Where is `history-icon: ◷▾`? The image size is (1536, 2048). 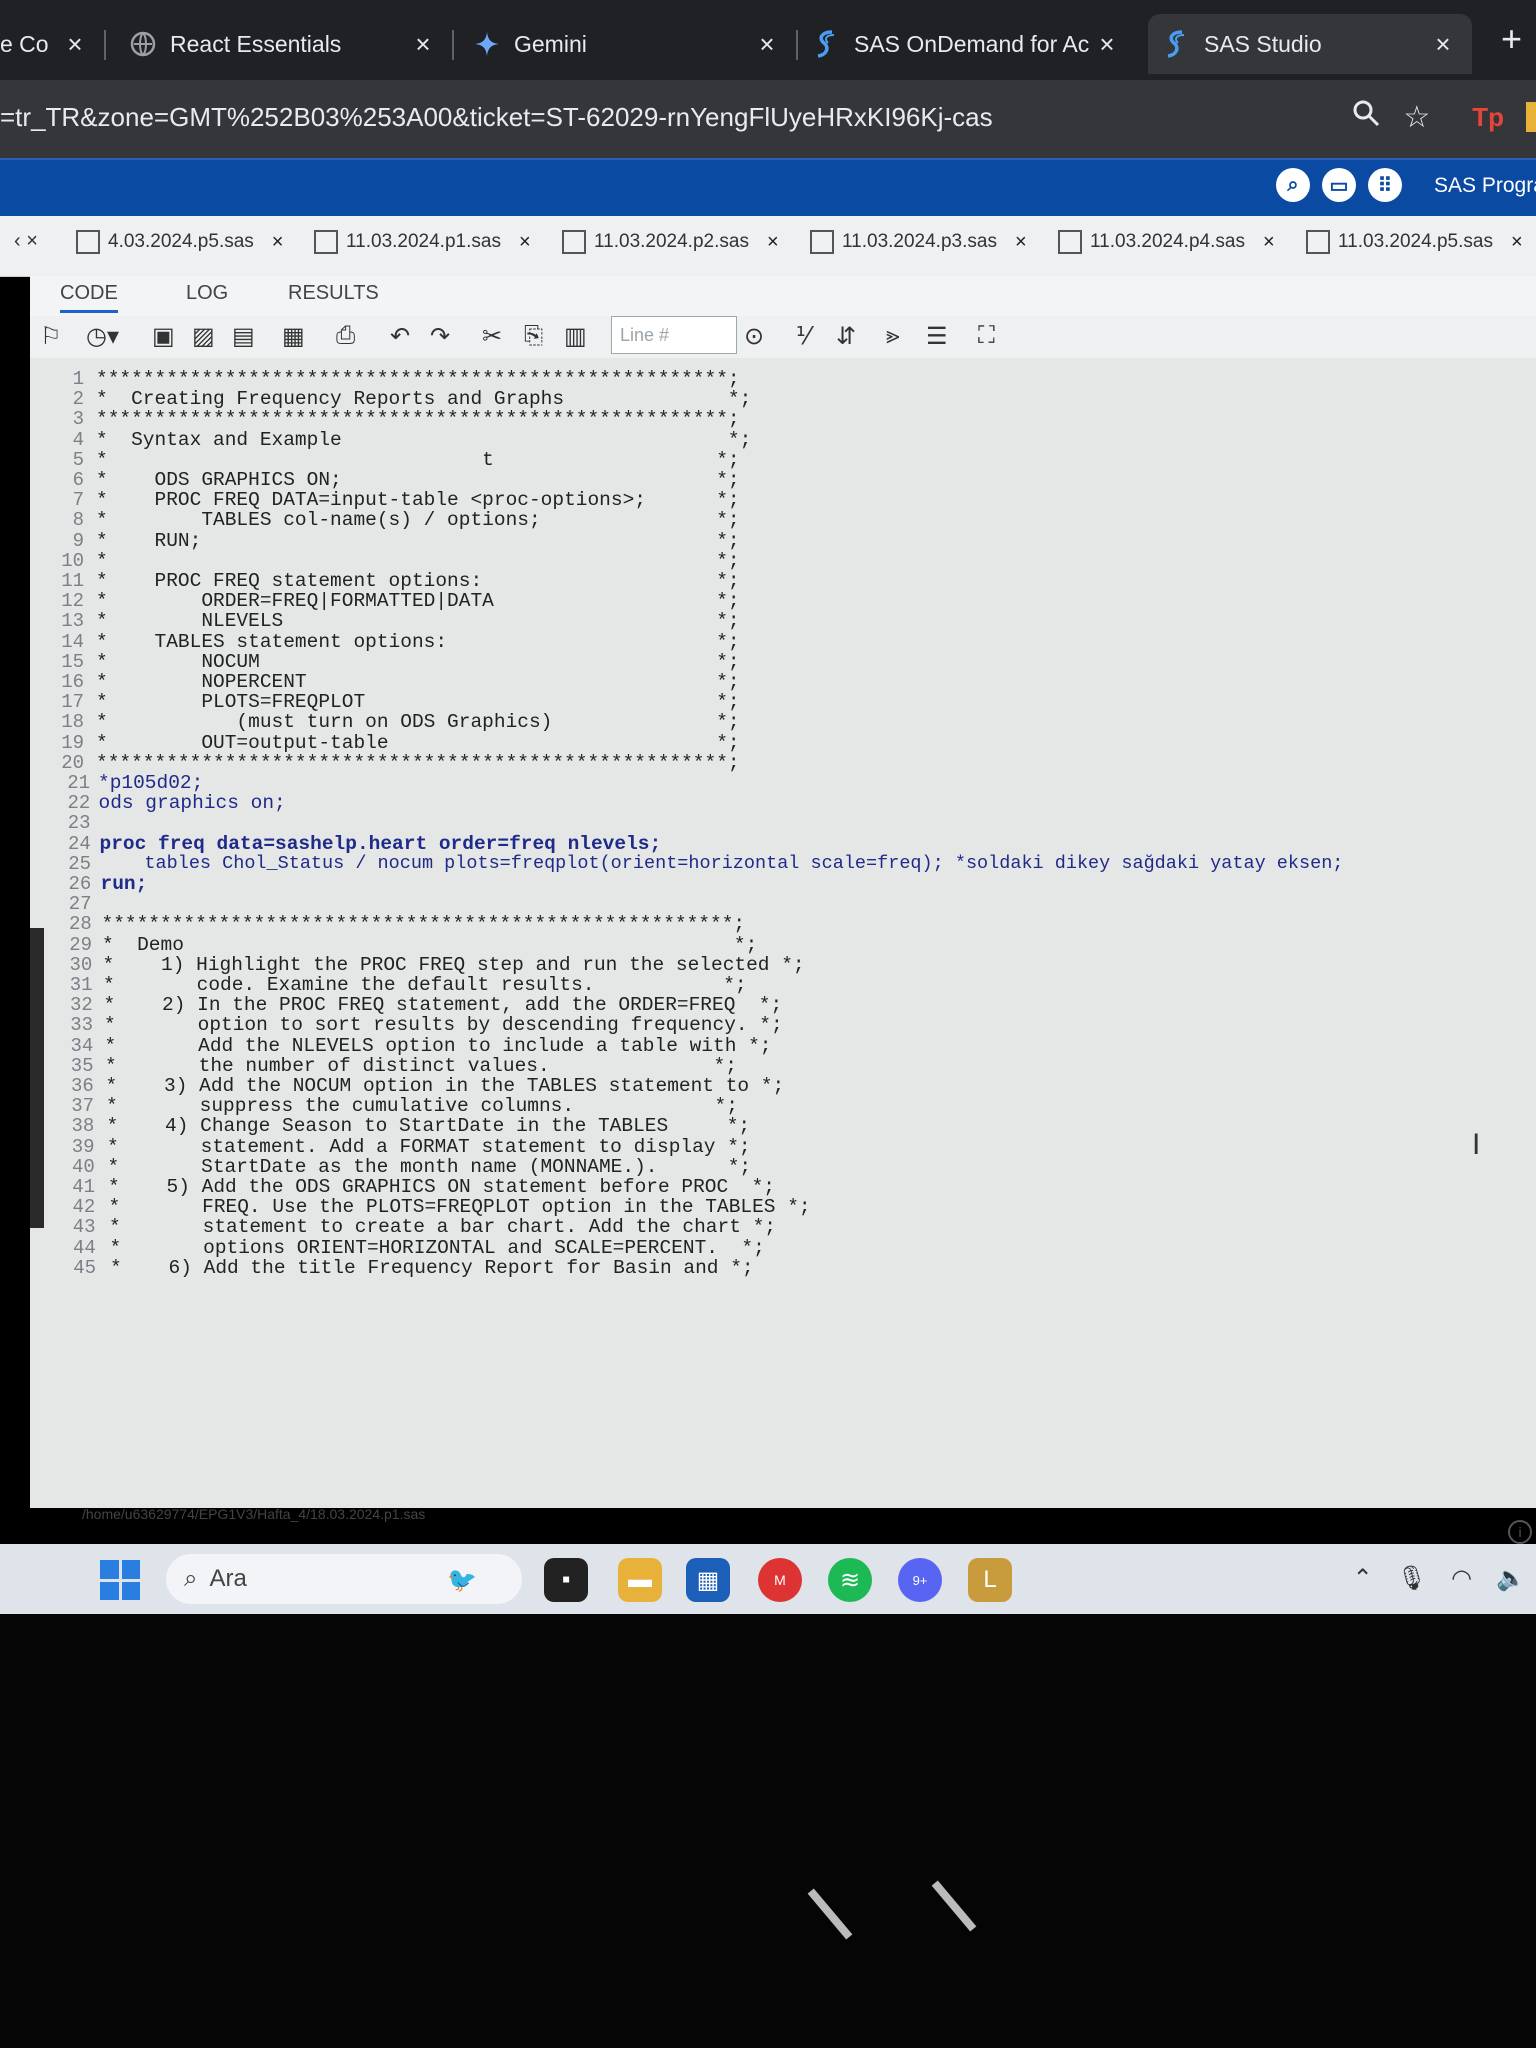
history-icon: ◷▾ is located at coordinates (102, 336).